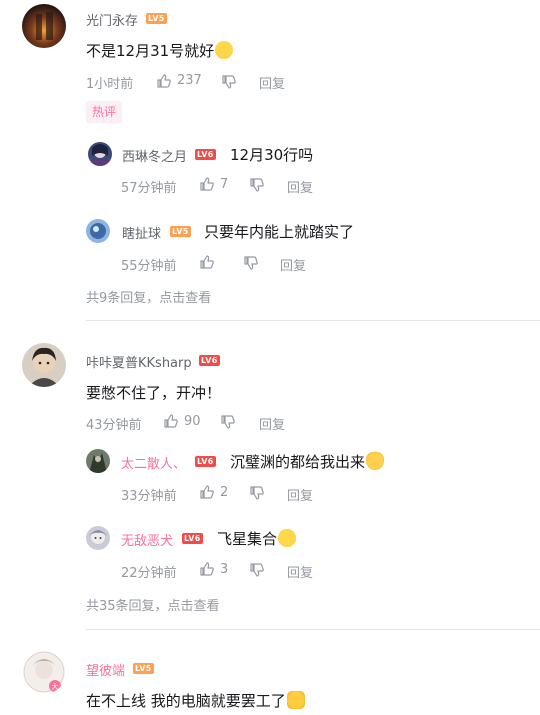  I want to click on avatar: 大, so click(44, 672).